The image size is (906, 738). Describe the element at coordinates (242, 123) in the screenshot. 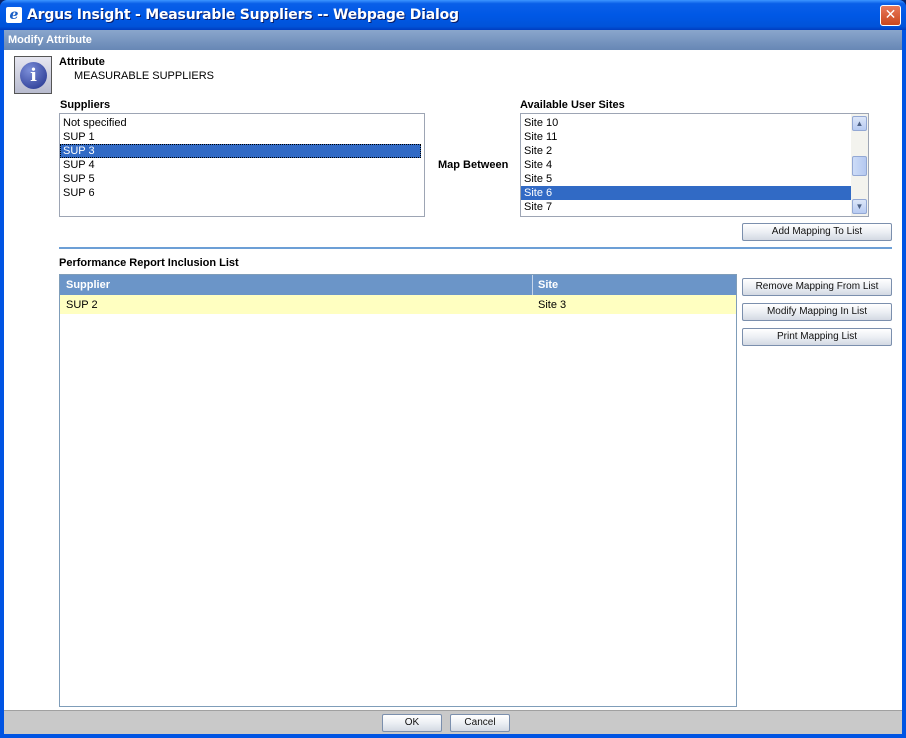

I see `supplier-option: Not specified` at that location.